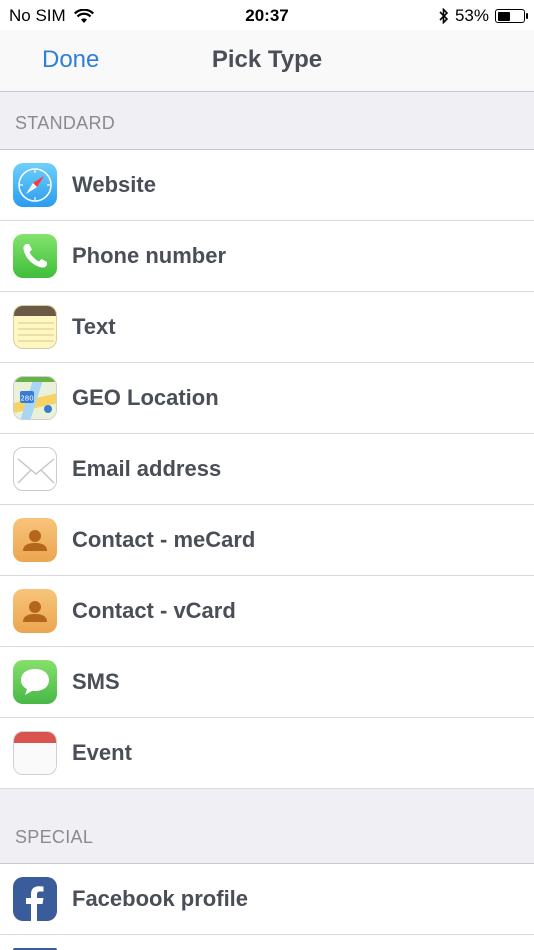 The image size is (534, 950). I want to click on battery-level, so click(504, 16).